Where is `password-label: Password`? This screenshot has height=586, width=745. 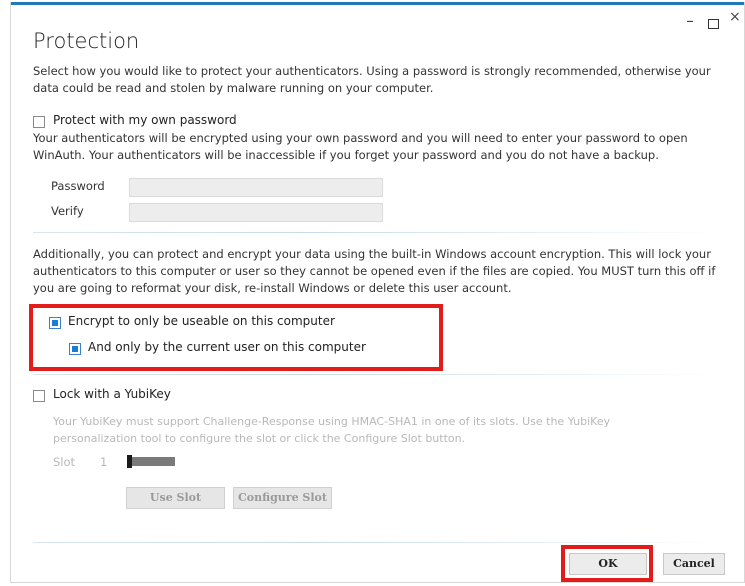 password-label: Password is located at coordinates (78, 186).